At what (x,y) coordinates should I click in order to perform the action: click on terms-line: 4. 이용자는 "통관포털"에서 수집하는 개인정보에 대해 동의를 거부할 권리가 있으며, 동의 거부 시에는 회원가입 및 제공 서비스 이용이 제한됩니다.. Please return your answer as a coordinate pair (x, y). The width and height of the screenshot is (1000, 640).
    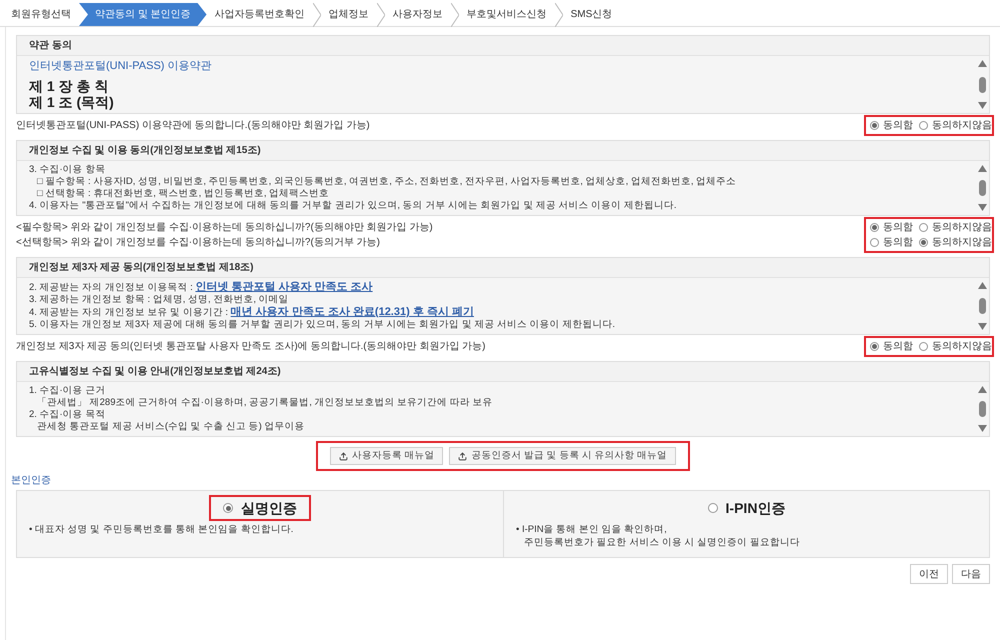
    Looking at the image, I should click on (353, 206).